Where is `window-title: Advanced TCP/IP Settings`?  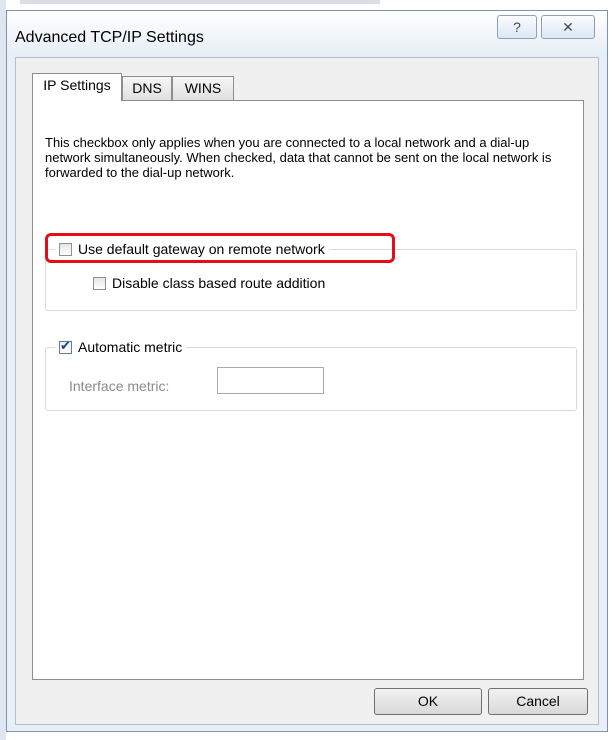 window-title: Advanced TCP/IP Settings is located at coordinates (109, 37).